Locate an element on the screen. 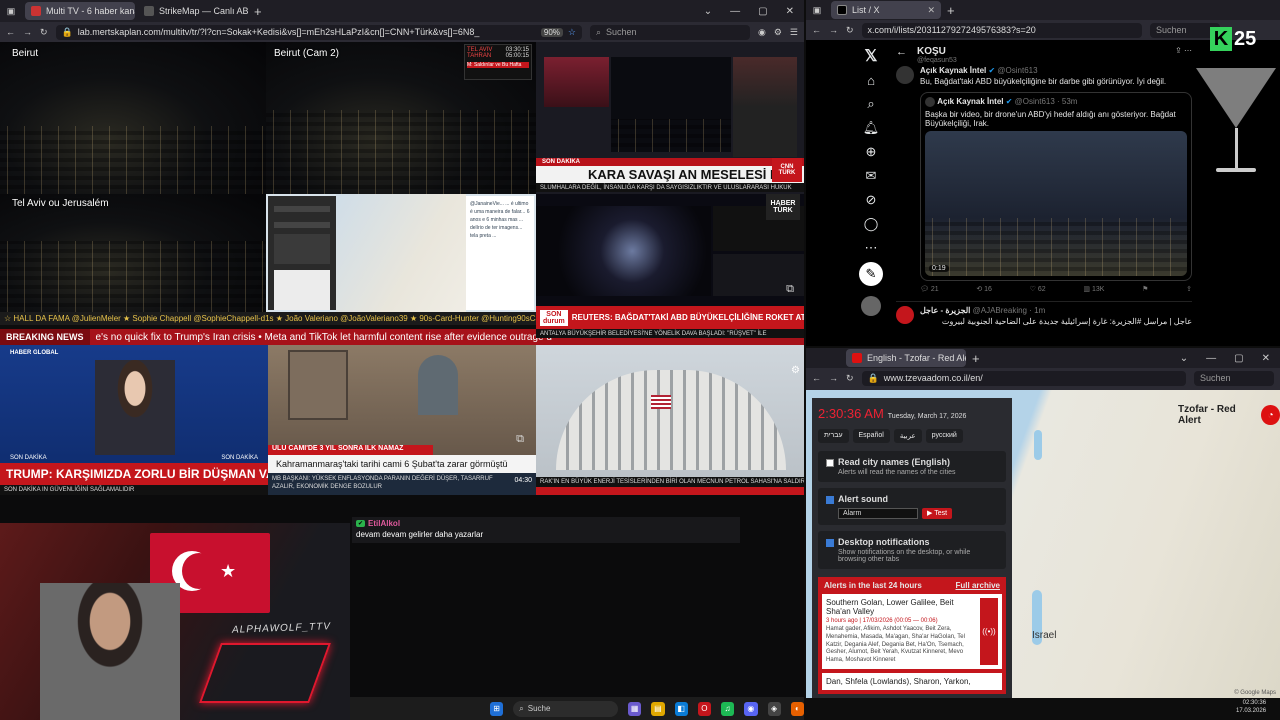 This screenshot has width=1280, height=720. lang-russian-button: русский is located at coordinates (944, 436).